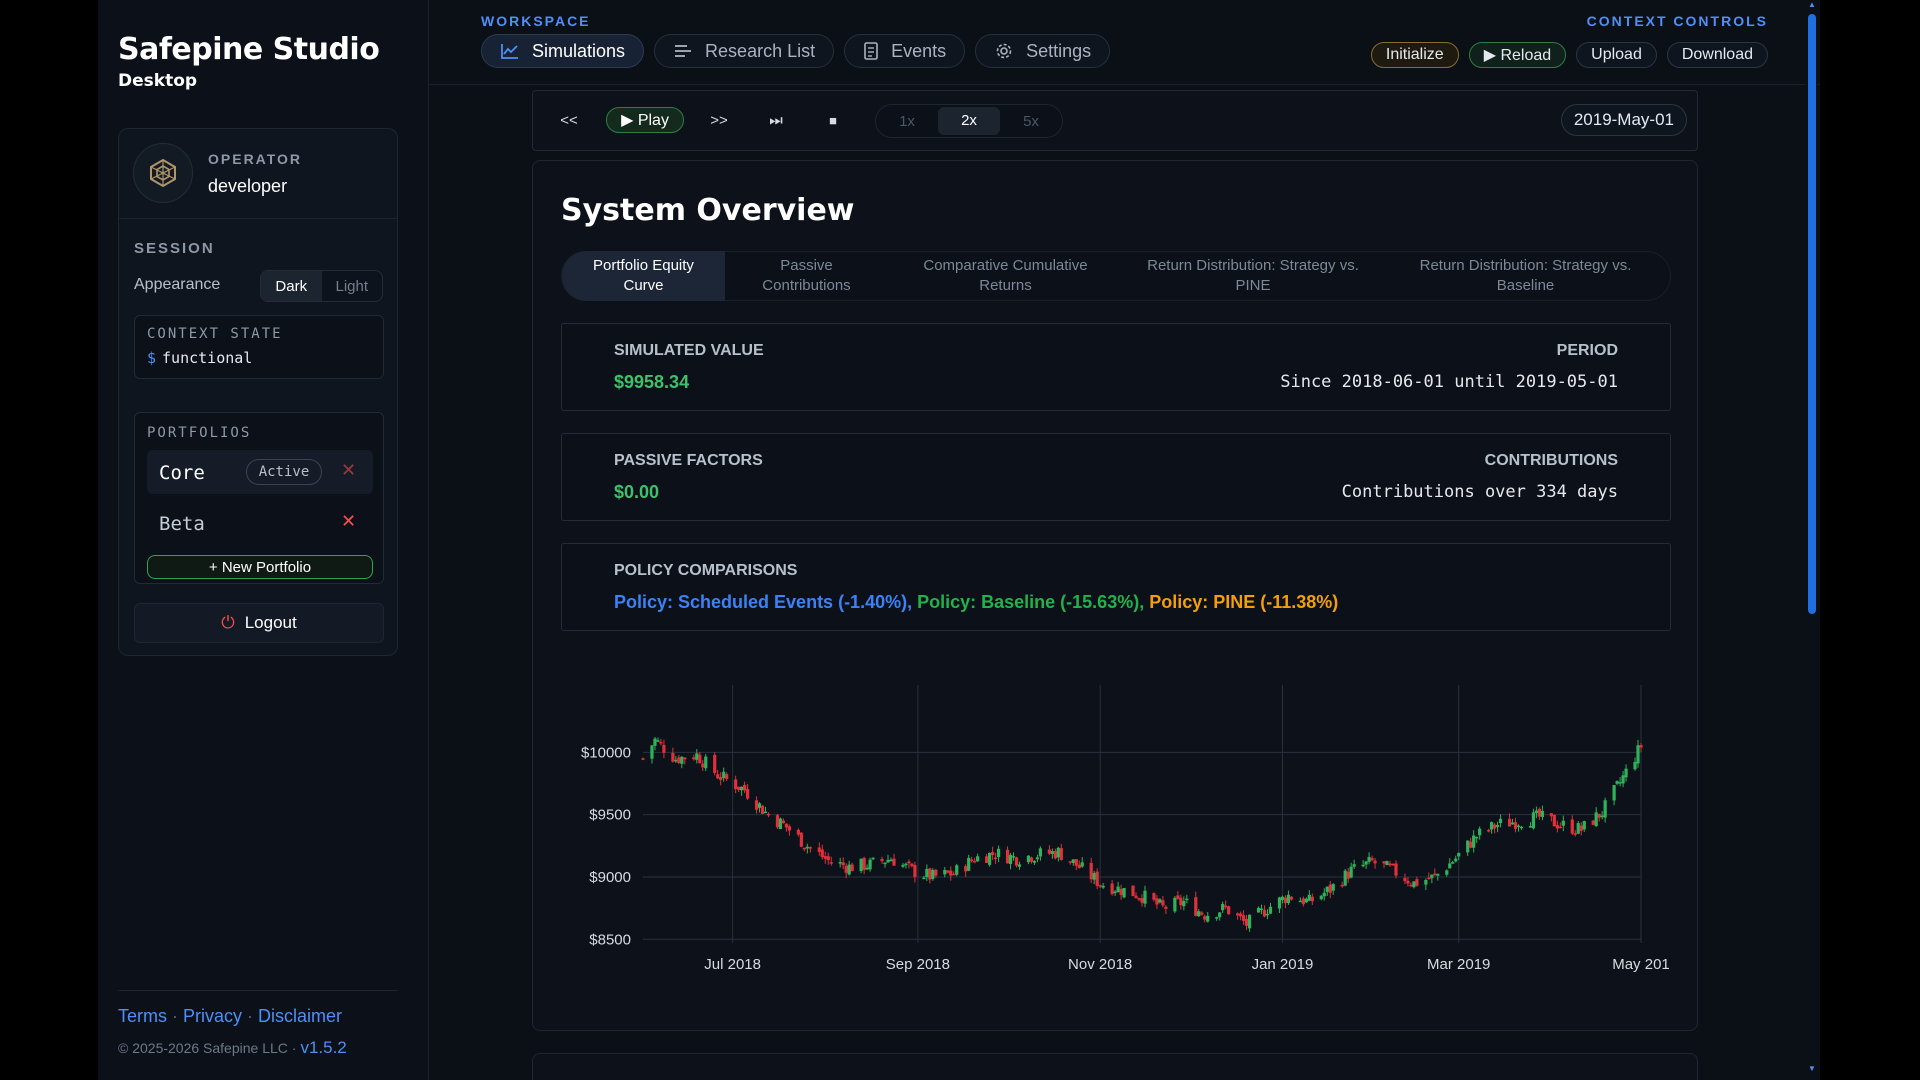  What do you see at coordinates (1812, 4) in the screenshot?
I see `scroll-up-icon: ▲` at bounding box center [1812, 4].